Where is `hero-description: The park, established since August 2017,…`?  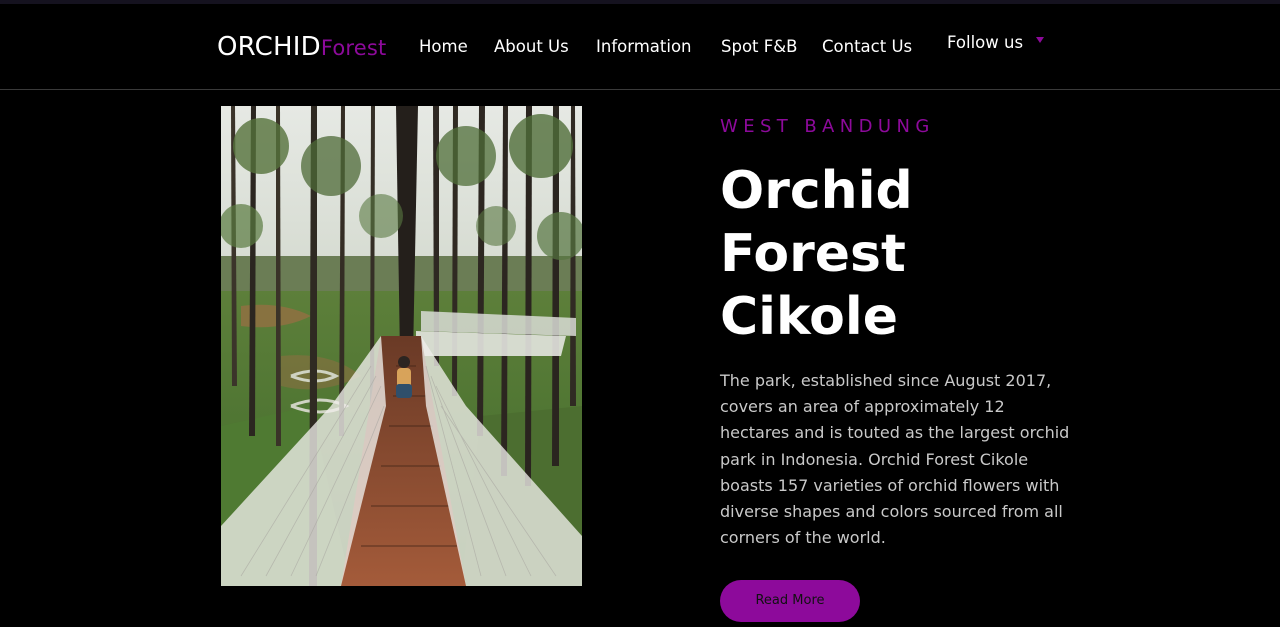
hero-description: The park, established since August 2017,… is located at coordinates (895, 459).